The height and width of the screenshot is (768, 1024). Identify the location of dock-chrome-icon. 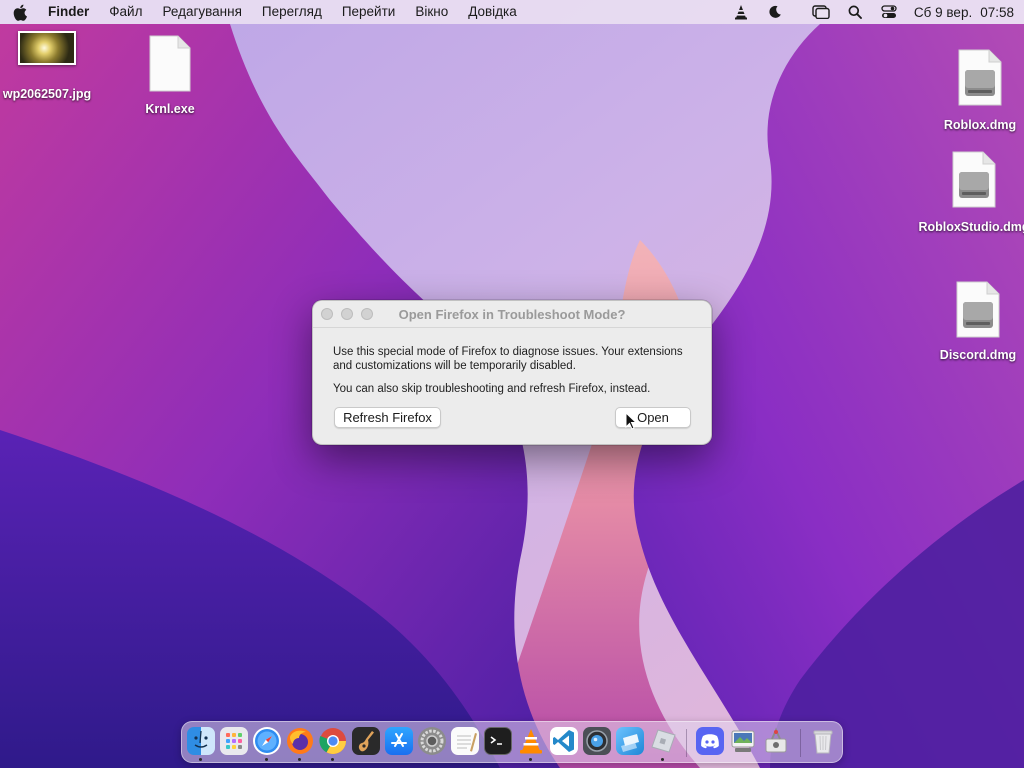
(333, 741).